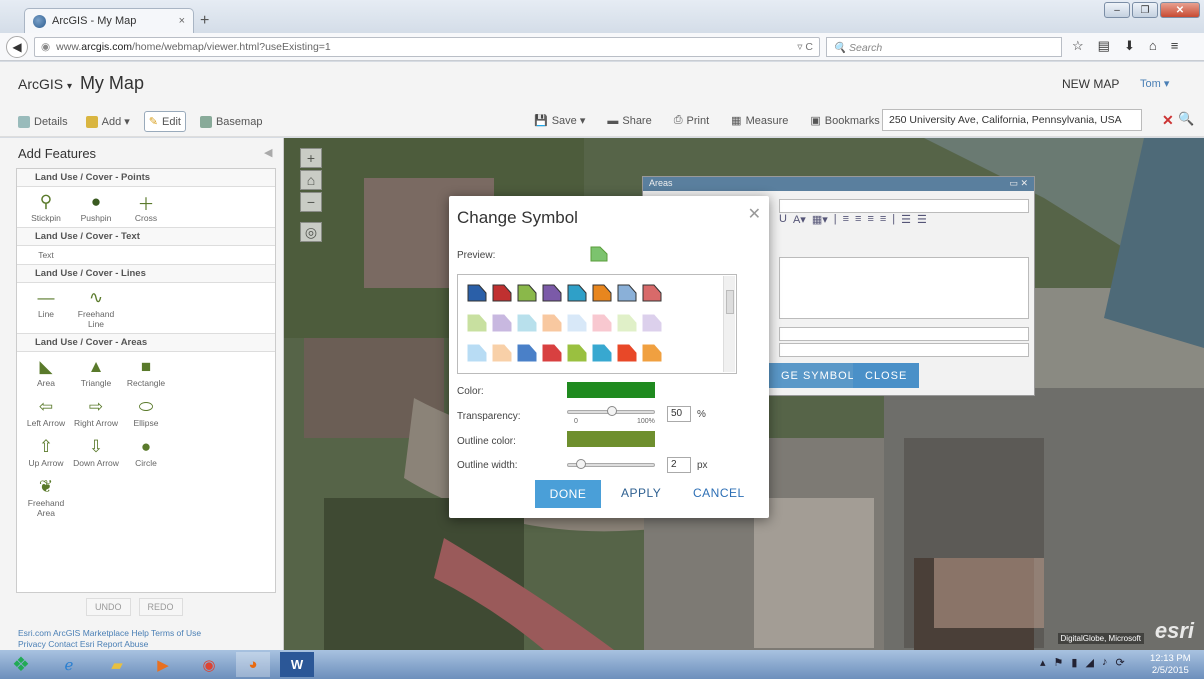  I want to click on basemap-button: Basemap, so click(231, 122).